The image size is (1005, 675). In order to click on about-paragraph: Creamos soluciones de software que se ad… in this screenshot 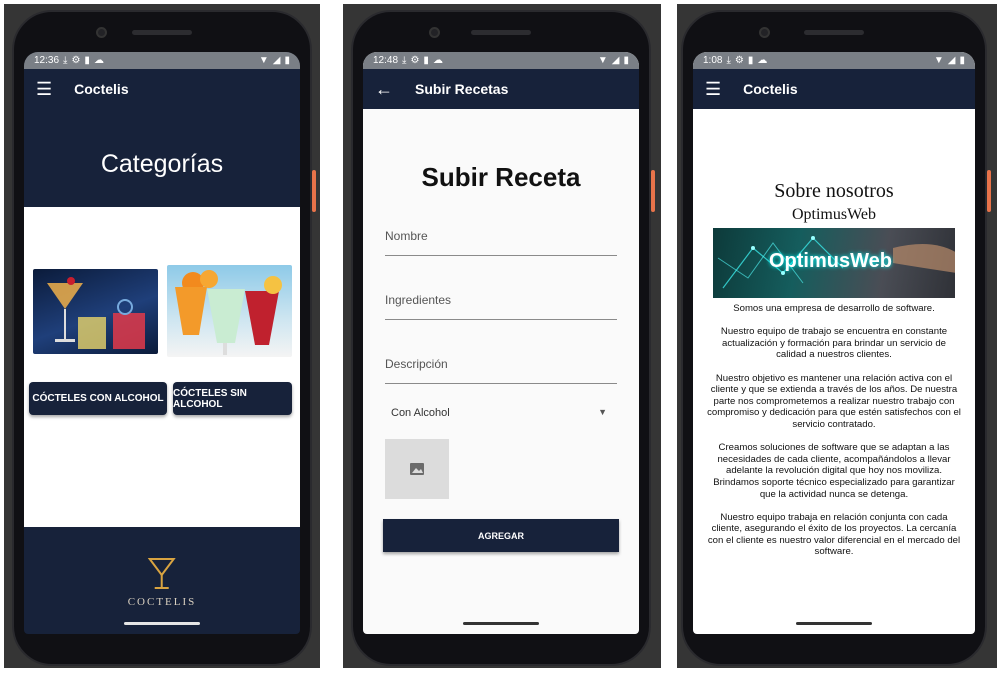, I will do `click(834, 471)`.